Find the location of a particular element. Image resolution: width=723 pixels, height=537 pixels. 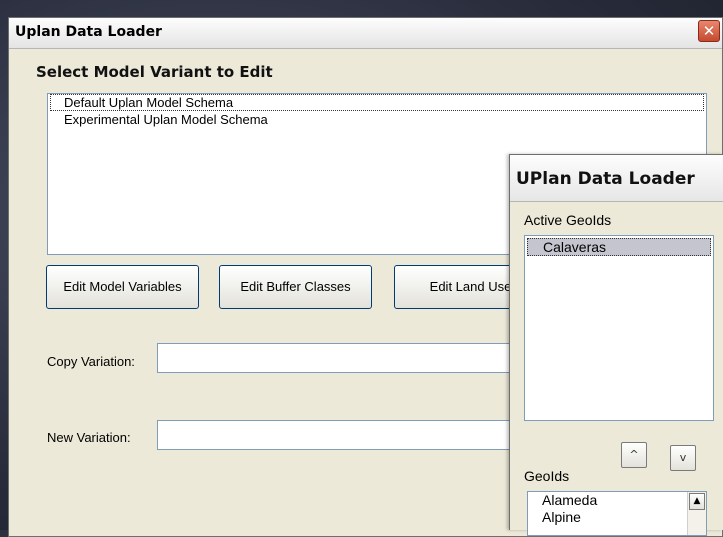

new-variation-label: New Variation: is located at coordinates (89, 437).